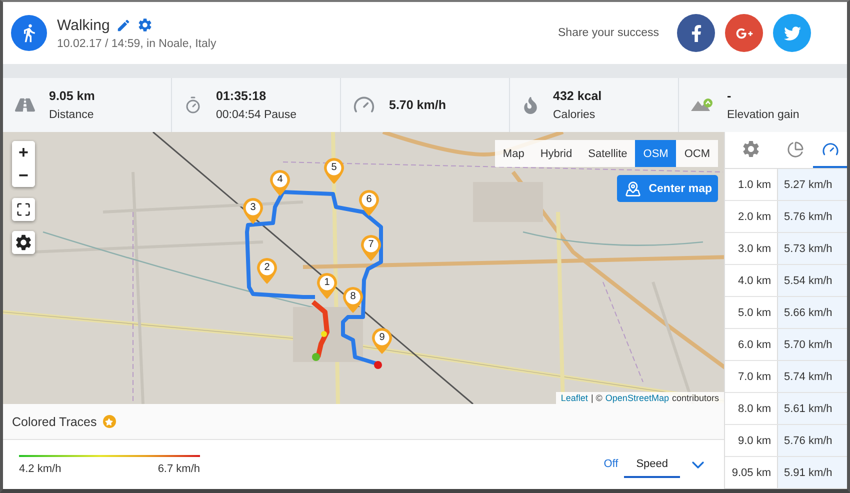 The image size is (850, 493). I want to click on zoom-out-button: −, so click(23, 175).